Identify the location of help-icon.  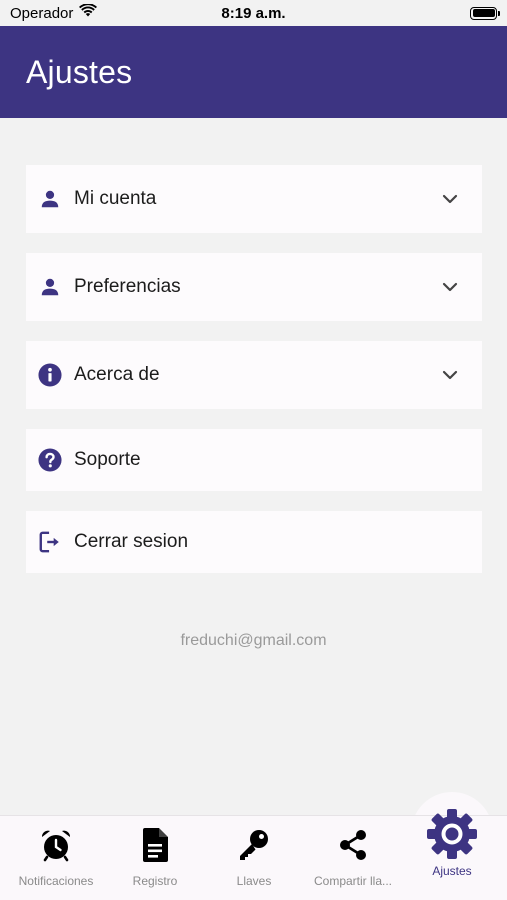
(50, 460).